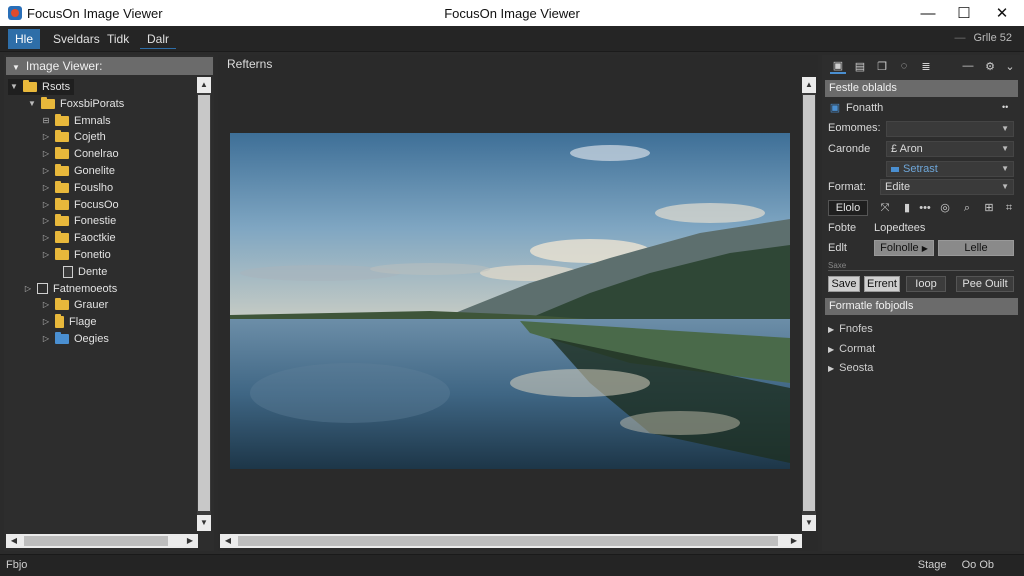  What do you see at coordinates (69, 289) in the screenshot?
I see `tree-item: ▷ Fatnemoeots` at bounding box center [69, 289].